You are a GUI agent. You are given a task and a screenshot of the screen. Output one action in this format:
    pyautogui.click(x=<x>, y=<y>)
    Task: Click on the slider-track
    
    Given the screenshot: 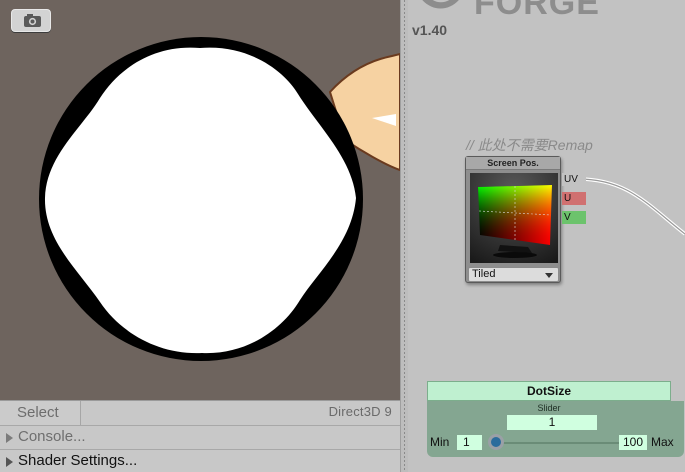 What is the action you would take?
    pyautogui.click(x=557, y=443)
    